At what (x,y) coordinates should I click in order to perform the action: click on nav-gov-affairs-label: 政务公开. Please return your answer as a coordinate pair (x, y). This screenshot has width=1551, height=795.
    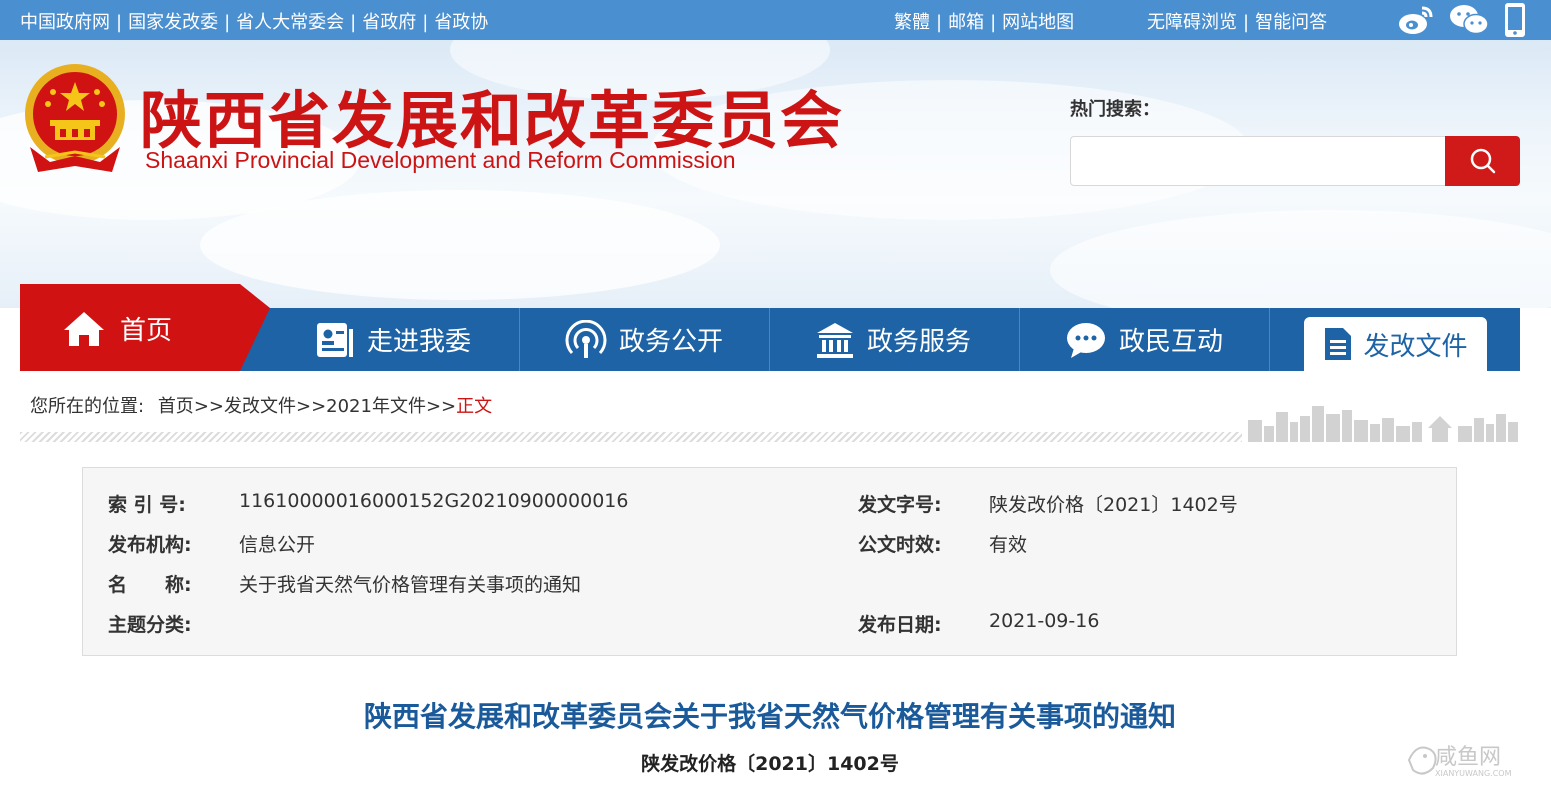
    Looking at the image, I should click on (671, 342).